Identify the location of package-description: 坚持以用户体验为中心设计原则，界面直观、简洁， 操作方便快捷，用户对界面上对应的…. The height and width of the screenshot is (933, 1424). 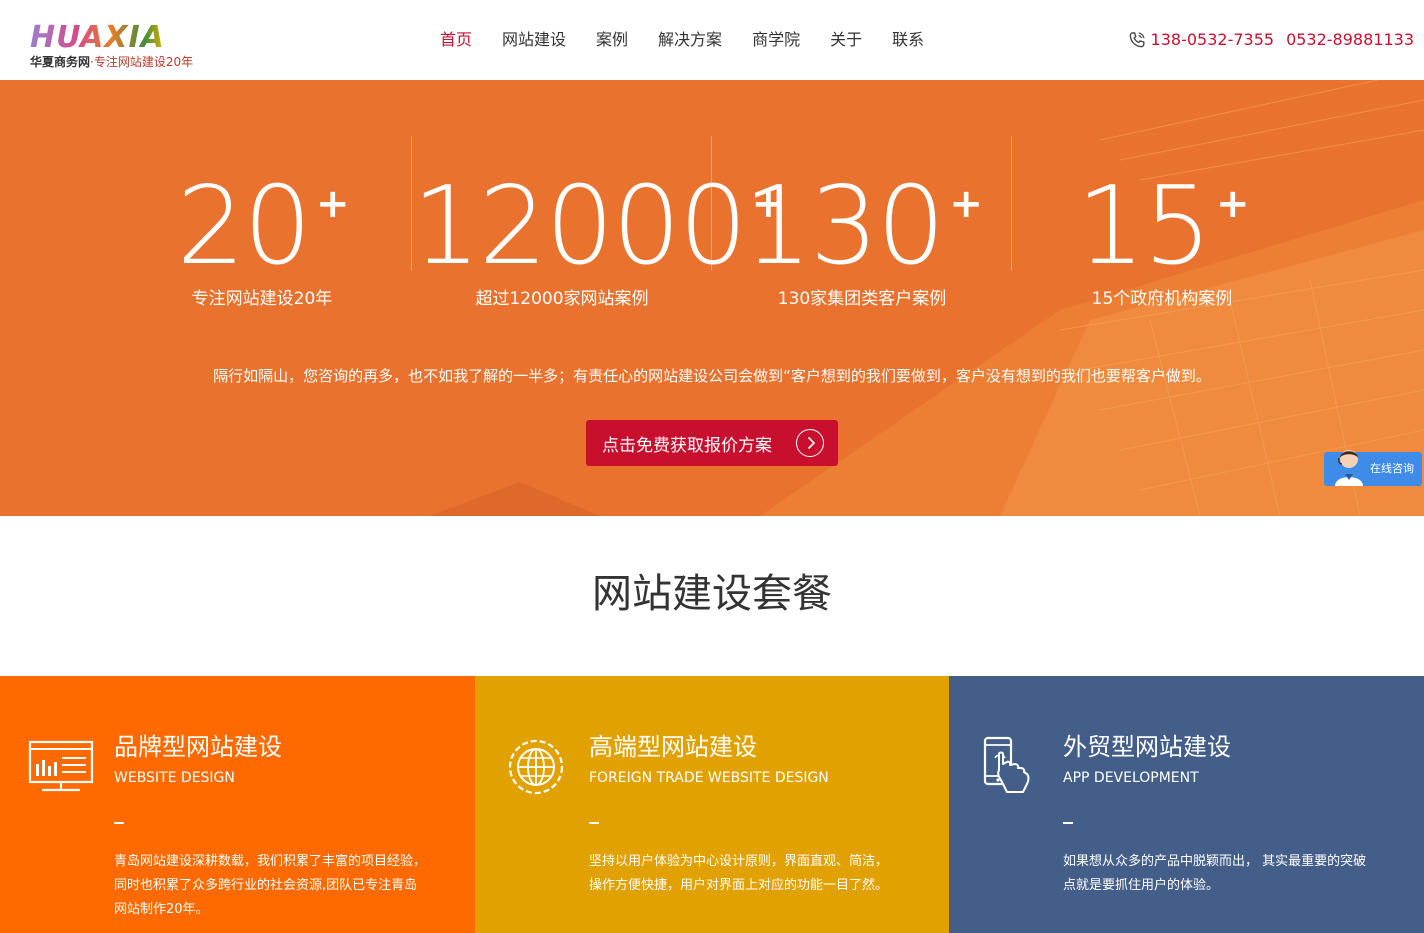
(739, 873).